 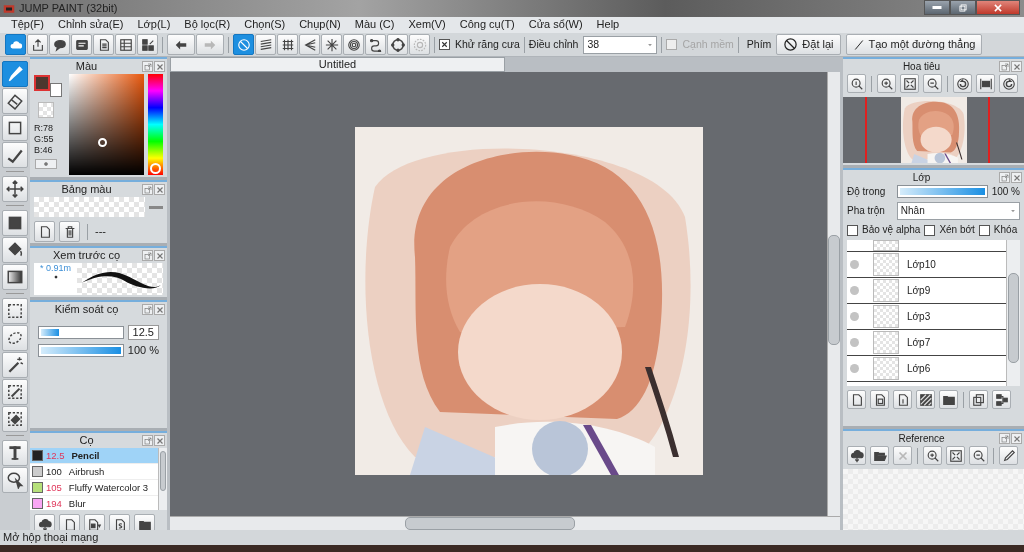 I want to click on minimize-button, so click(x=937, y=7).